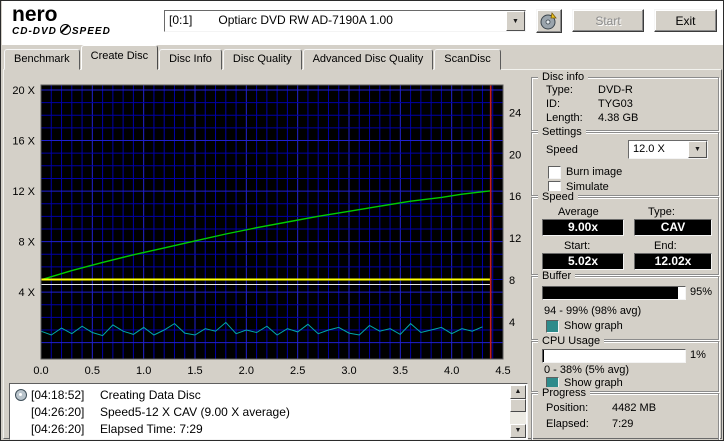 This screenshot has width=724, height=441. I want to click on disc-type-label: Type:, so click(559, 90).